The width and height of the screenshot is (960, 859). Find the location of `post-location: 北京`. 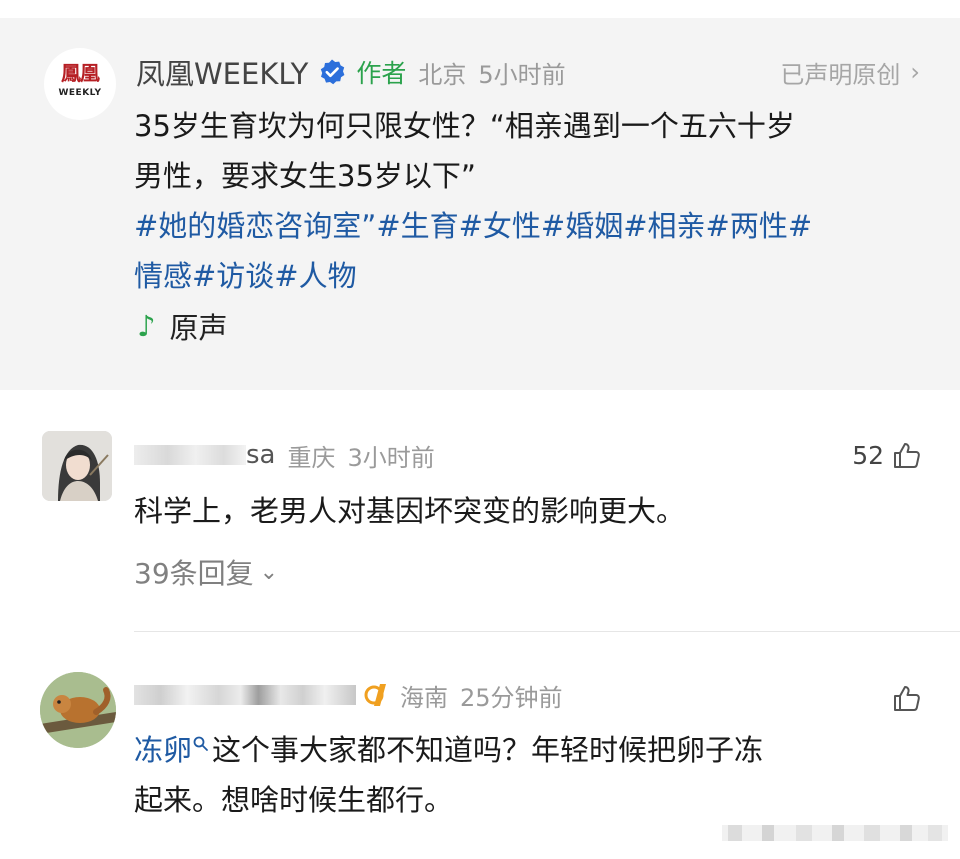

post-location: 北京 is located at coordinates (442, 74).